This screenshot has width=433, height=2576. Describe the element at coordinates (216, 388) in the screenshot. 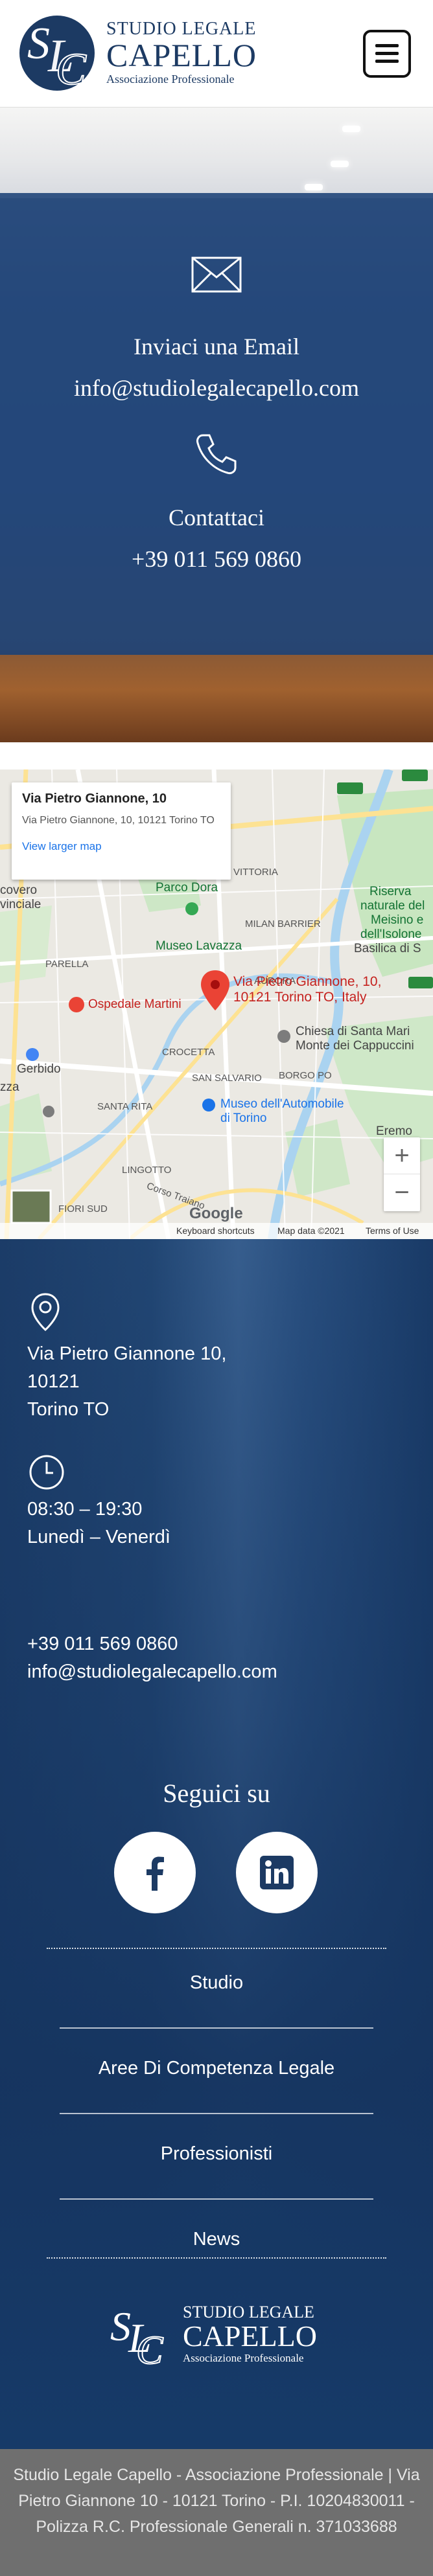

I see `email-link: info@studiolegalecapello.com` at that location.